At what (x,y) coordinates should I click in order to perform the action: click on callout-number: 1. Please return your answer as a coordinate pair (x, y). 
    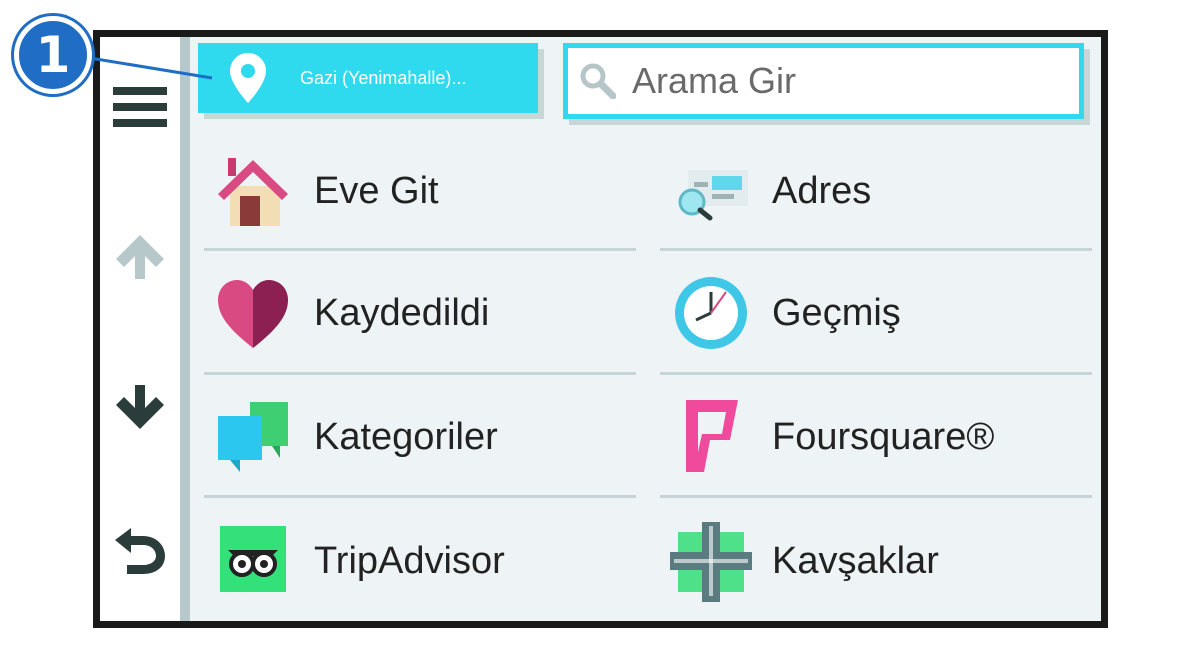
    Looking at the image, I should click on (53, 55).